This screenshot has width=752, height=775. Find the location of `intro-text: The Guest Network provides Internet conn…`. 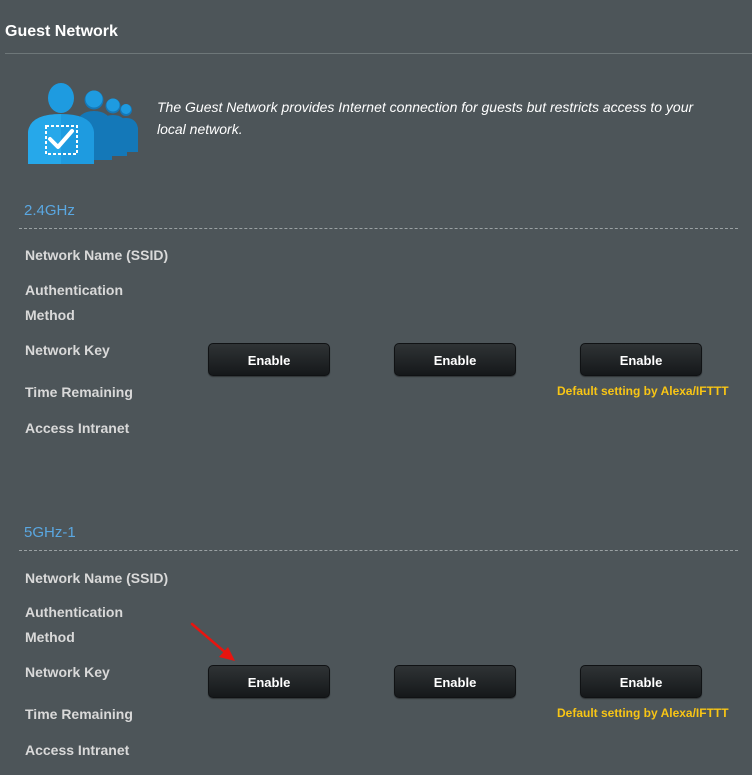

intro-text: The Guest Network provides Internet conn… is located at coordinates (425, 118).